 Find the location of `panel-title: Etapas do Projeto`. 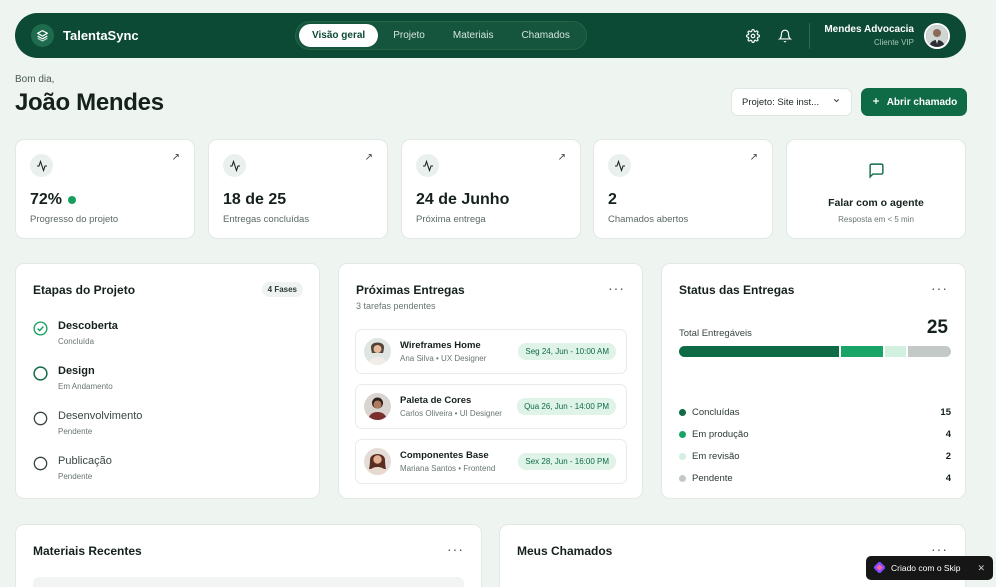

panel-title: Etapas do Projeto is located at coordinates (84, 290).